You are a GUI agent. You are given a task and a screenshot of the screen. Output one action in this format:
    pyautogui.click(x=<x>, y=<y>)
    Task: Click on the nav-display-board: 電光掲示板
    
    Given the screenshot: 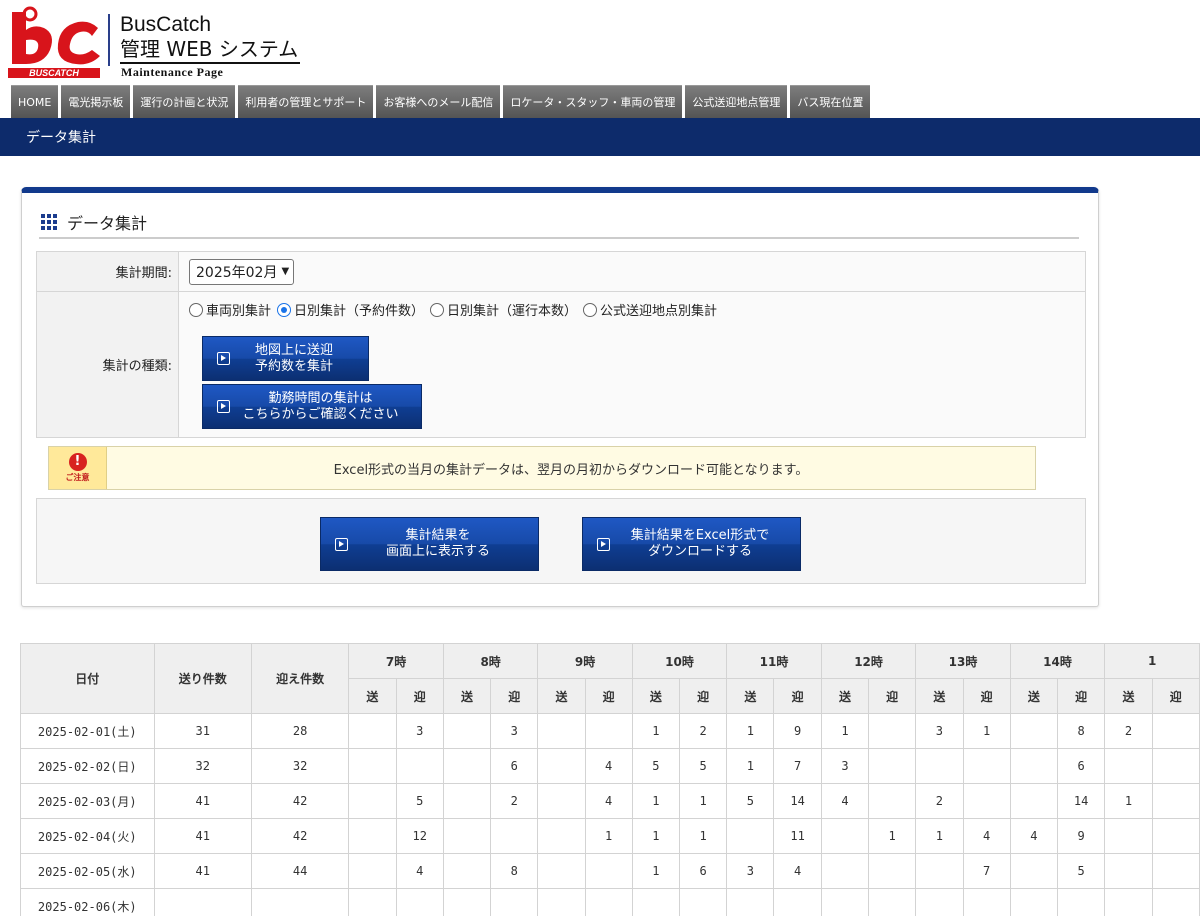 What is the action you would take?
    pyautogui.click(x=96, y=101)
    